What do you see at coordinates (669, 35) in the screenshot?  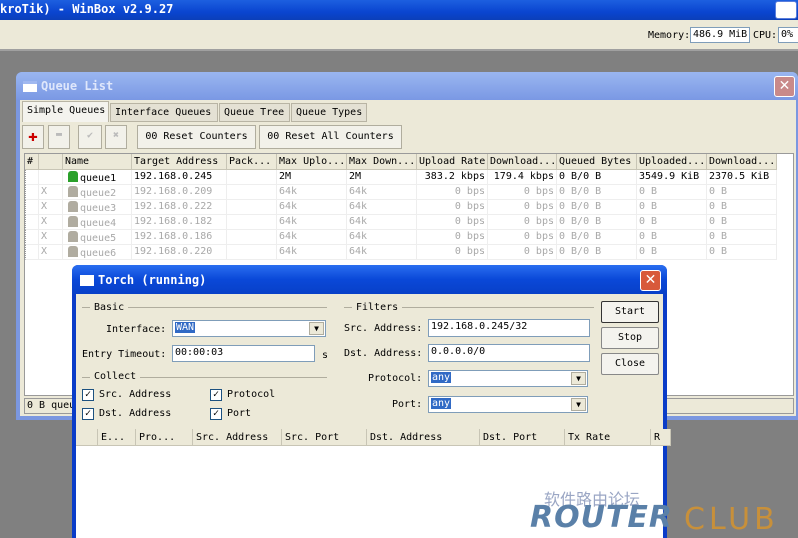 I see `memory-label: Memory:` at bounding box center [669, 35].